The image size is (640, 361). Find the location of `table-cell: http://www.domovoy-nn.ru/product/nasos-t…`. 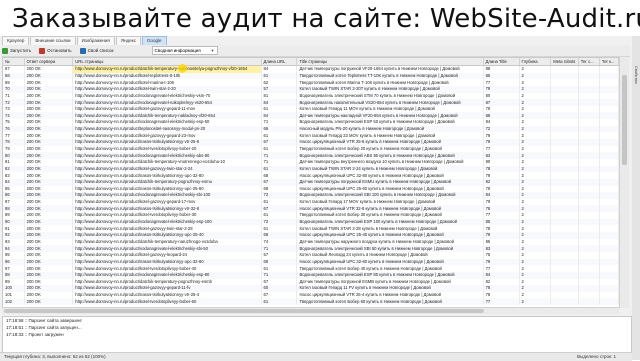

table-cell: http://www.domovoy-nn.ru/product/nasos-t… is located at coordinates (167, 175).